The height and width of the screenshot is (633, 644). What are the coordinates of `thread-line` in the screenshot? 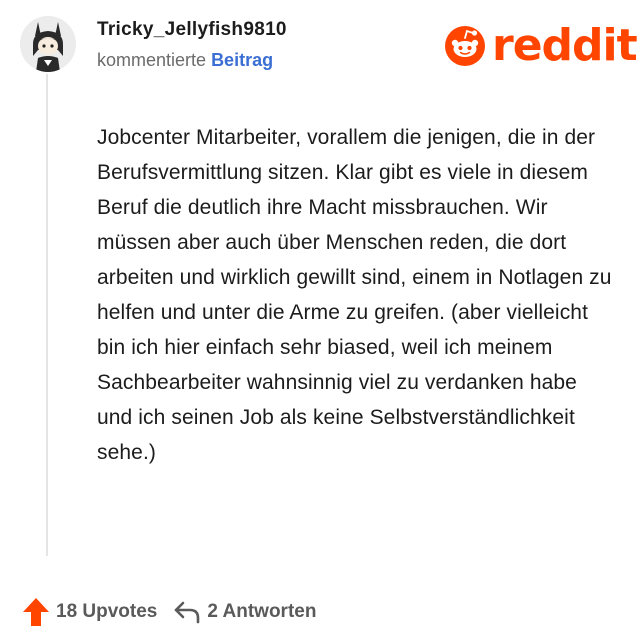 It's located at (47, 315).